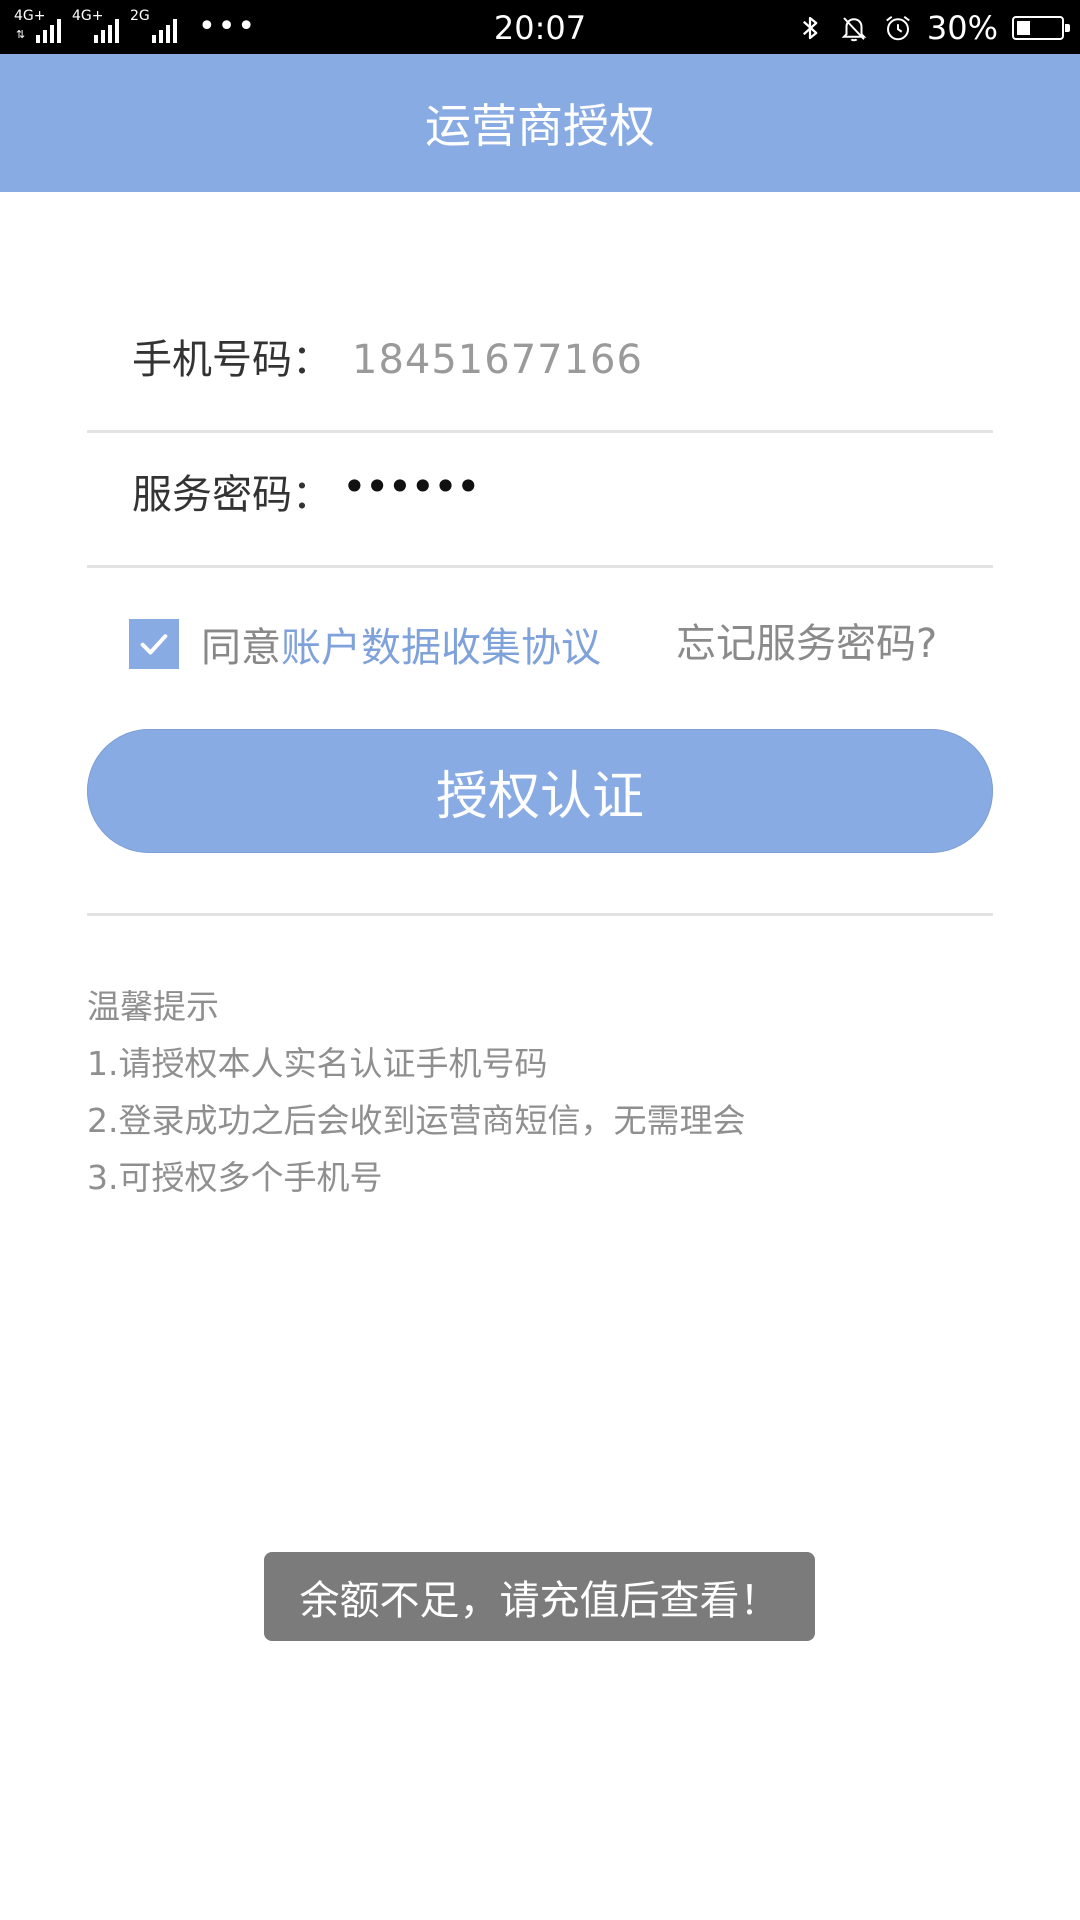  I want to click on status-bar: 4G+ ⇅ 4G+ 2G ••• 20:07 30%, so click(540, 27).